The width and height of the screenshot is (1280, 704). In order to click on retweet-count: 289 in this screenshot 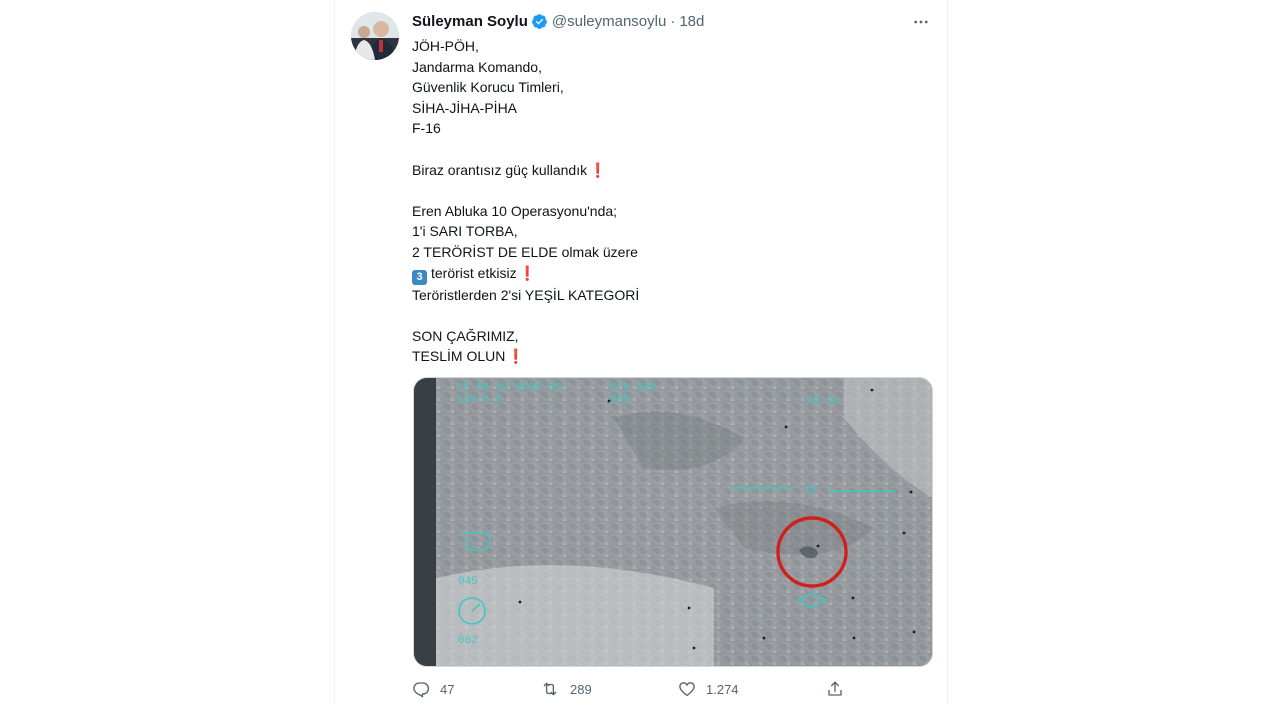, I will do `click(581, 689)`.